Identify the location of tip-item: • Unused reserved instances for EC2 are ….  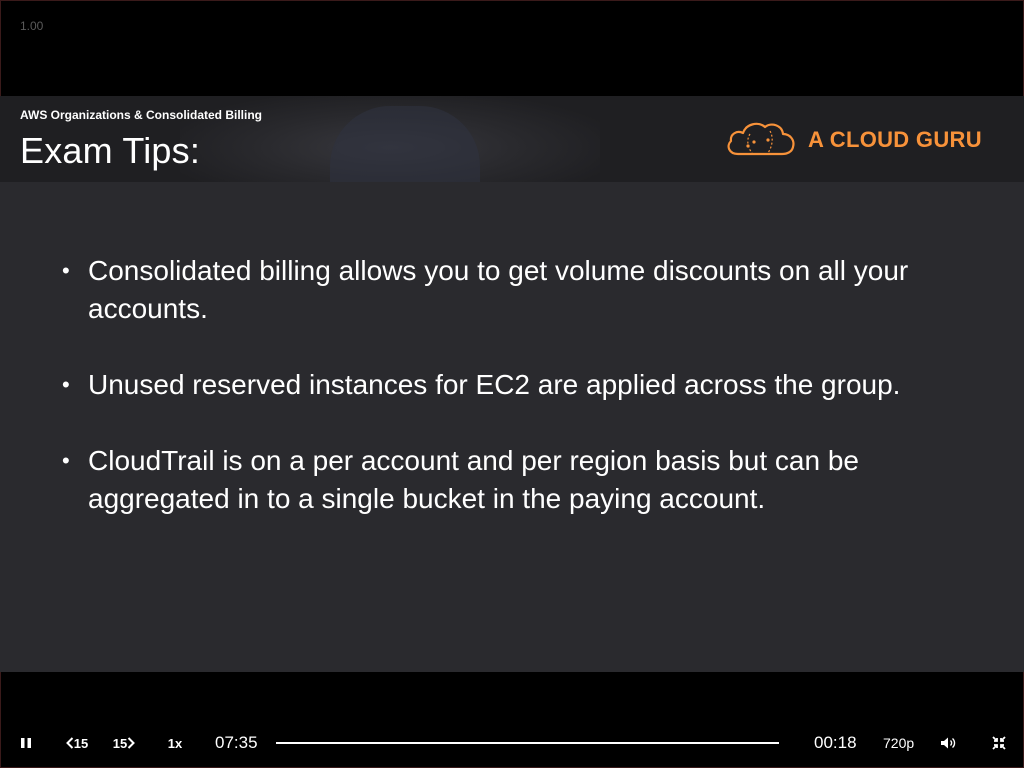
(502, 385).